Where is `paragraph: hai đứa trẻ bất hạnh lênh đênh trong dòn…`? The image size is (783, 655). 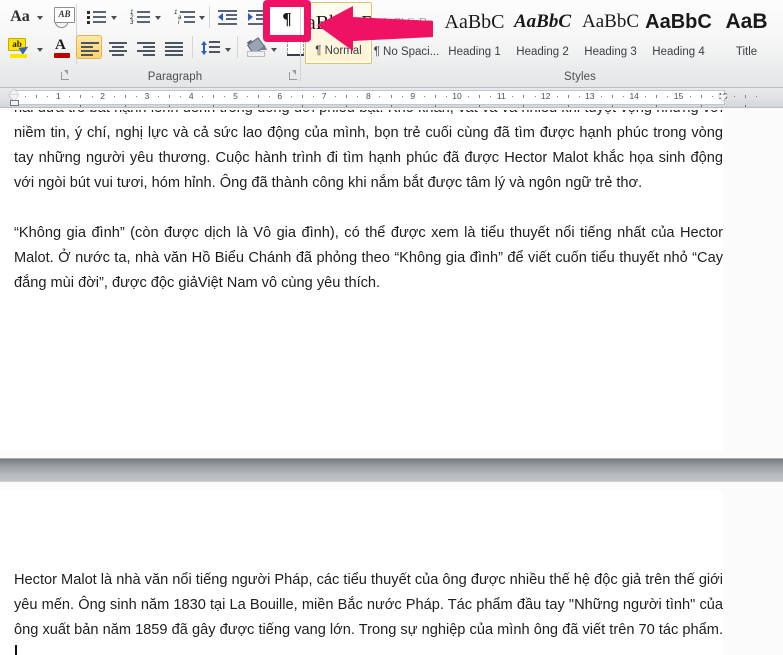 paragraph: hai đứa trẻ bất hạnh lênh đênh trong dòn… is located at coordinates (368, 152).